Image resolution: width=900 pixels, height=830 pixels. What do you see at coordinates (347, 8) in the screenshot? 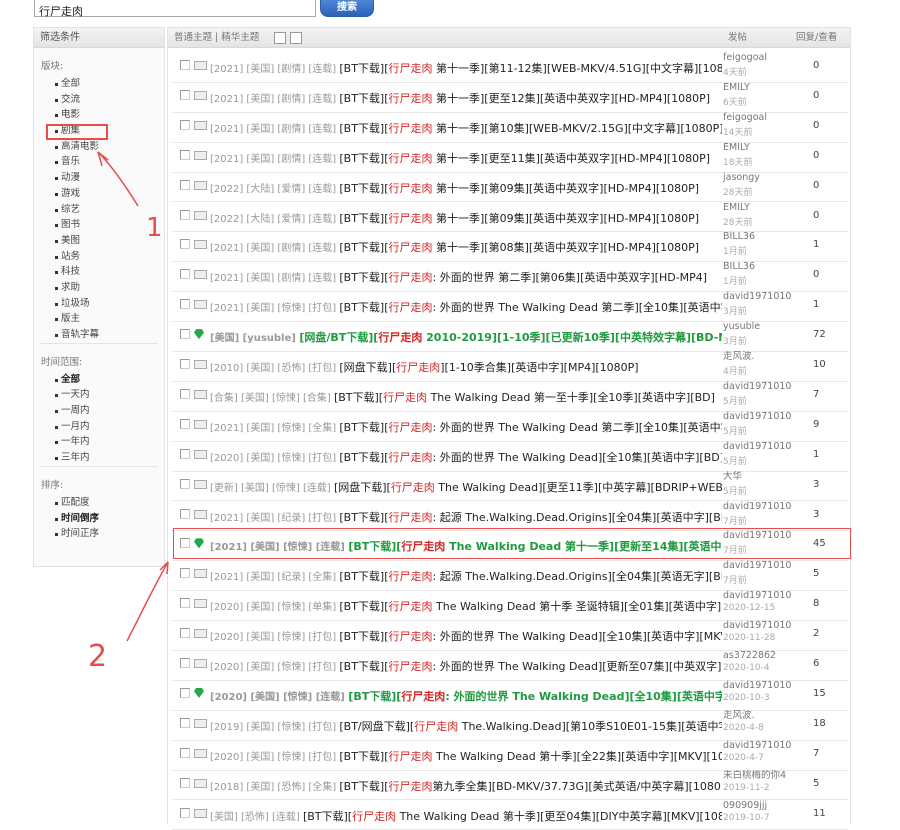
I see `search-button: 搜索` at bounding box center [347, 8].